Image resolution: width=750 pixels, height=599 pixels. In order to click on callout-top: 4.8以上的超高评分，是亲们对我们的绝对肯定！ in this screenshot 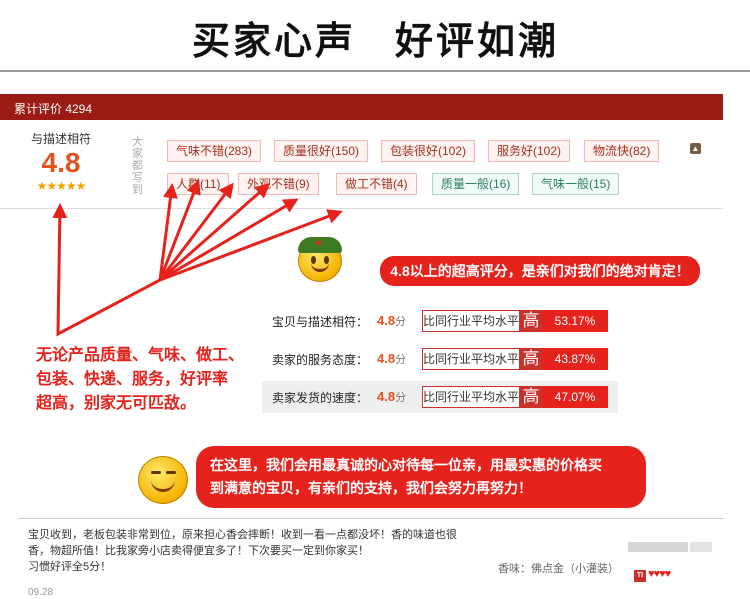, I will do `click(540, 271)`.